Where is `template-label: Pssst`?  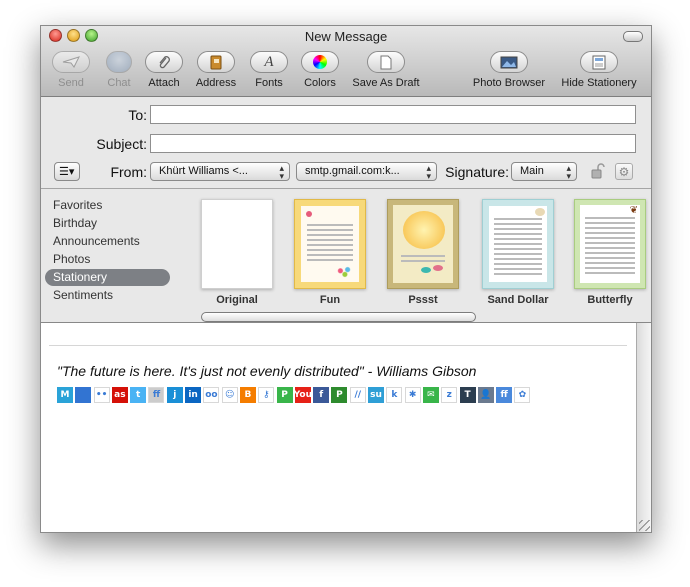
template-label: Pssst is located at coordinates (423, 300).